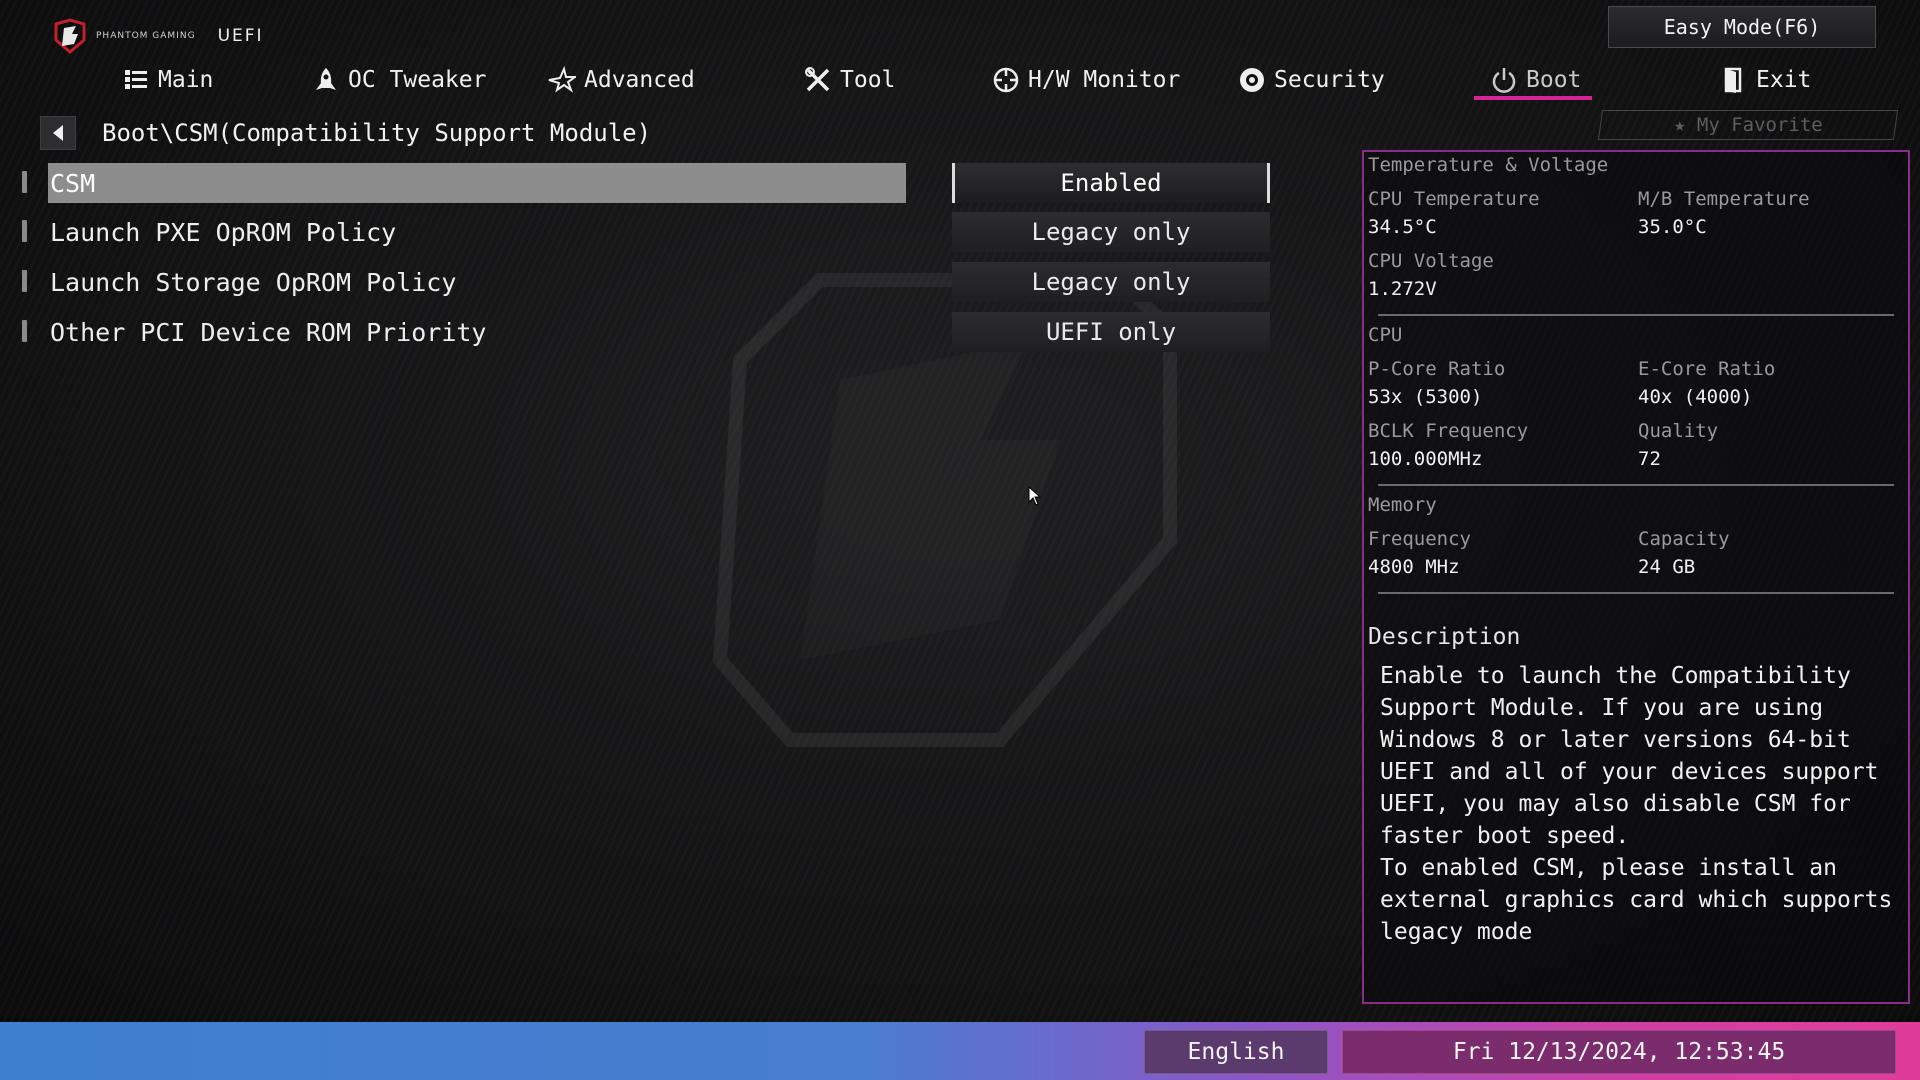  I want to click on setting-row-pci-rom-priority: Other PCI Device ROM Priority UEFI only, so click(648, 332).